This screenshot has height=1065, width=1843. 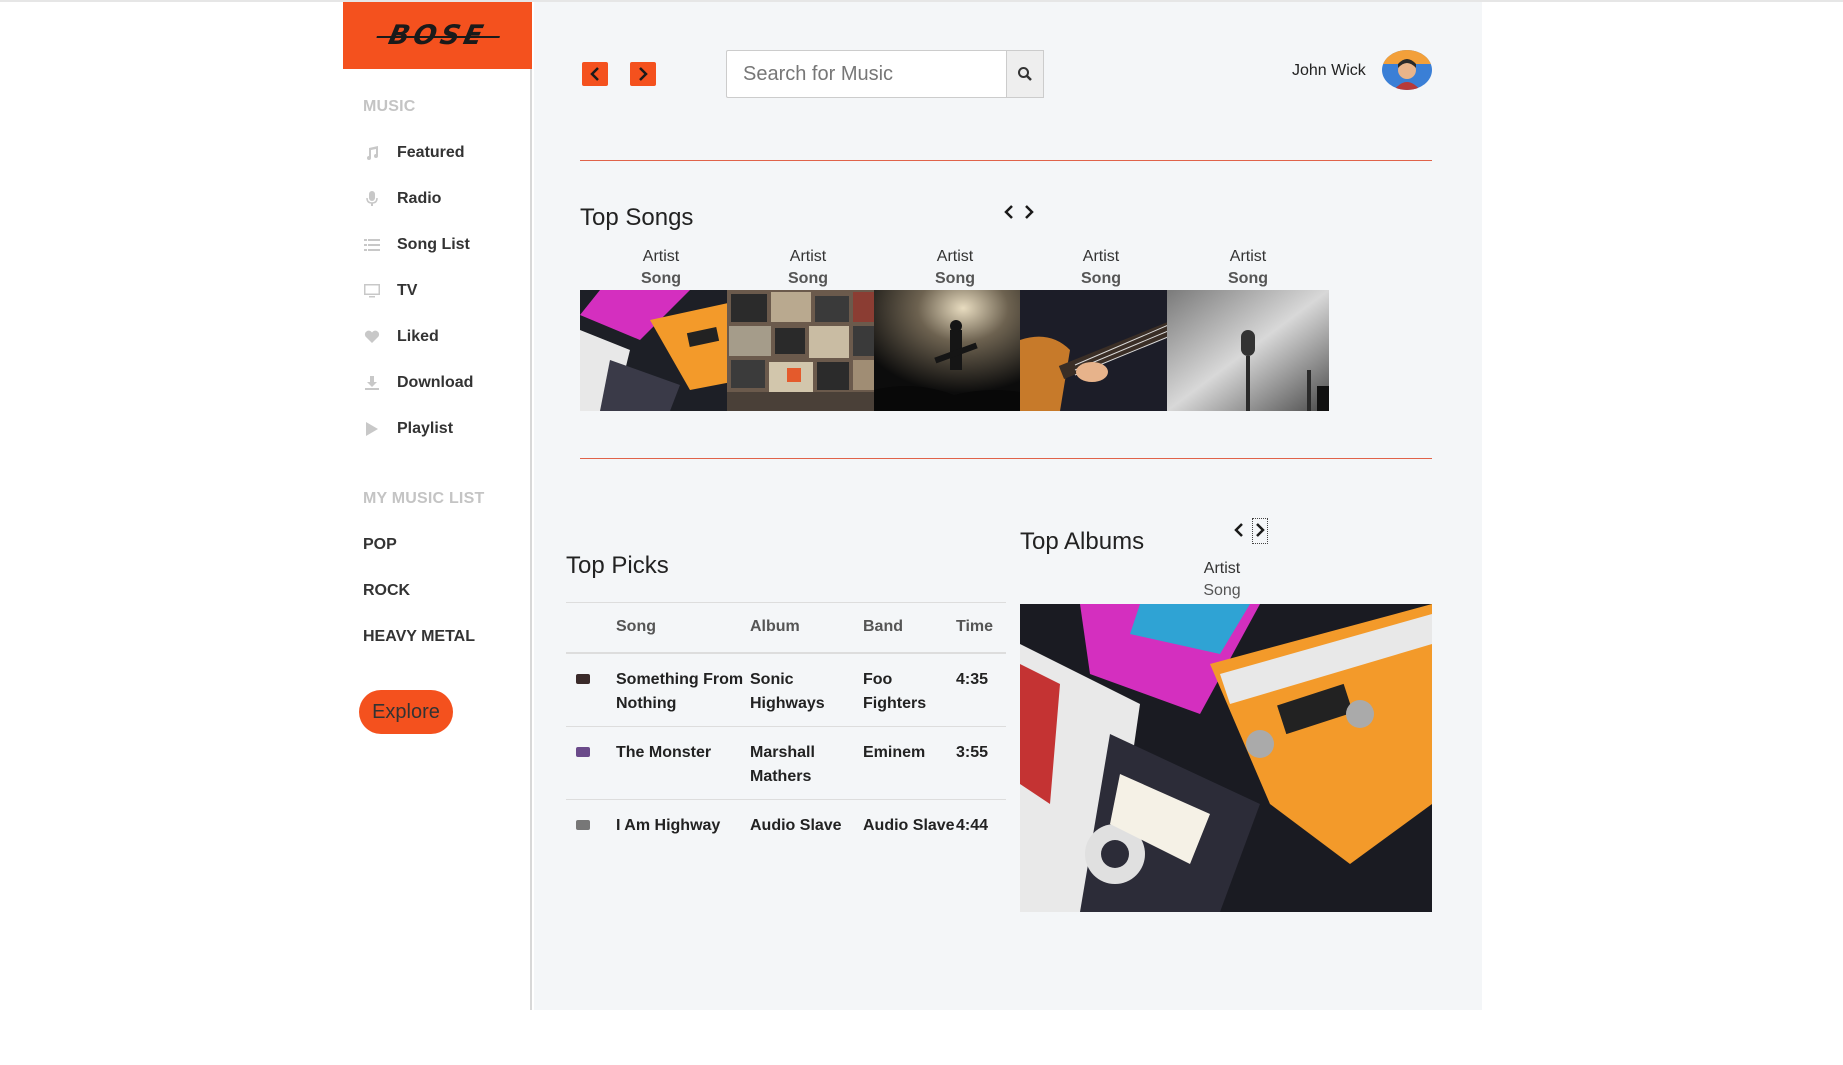 What do you see at coordinates (806, 689) in the screenshot?
I see `cell-album: Sonic Highways` at bounding box center [806, 689].